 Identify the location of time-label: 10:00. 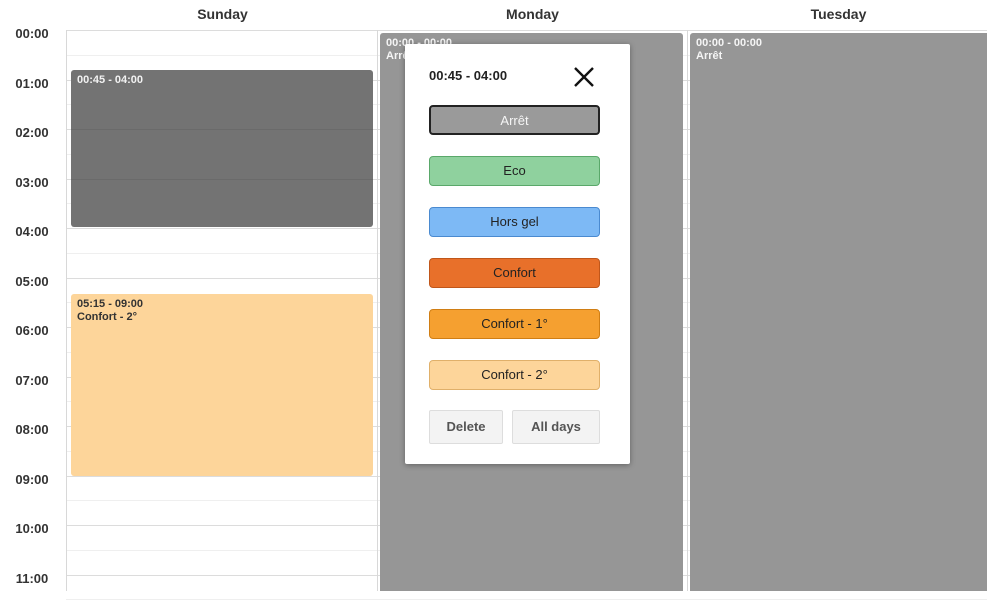
(32, 528).